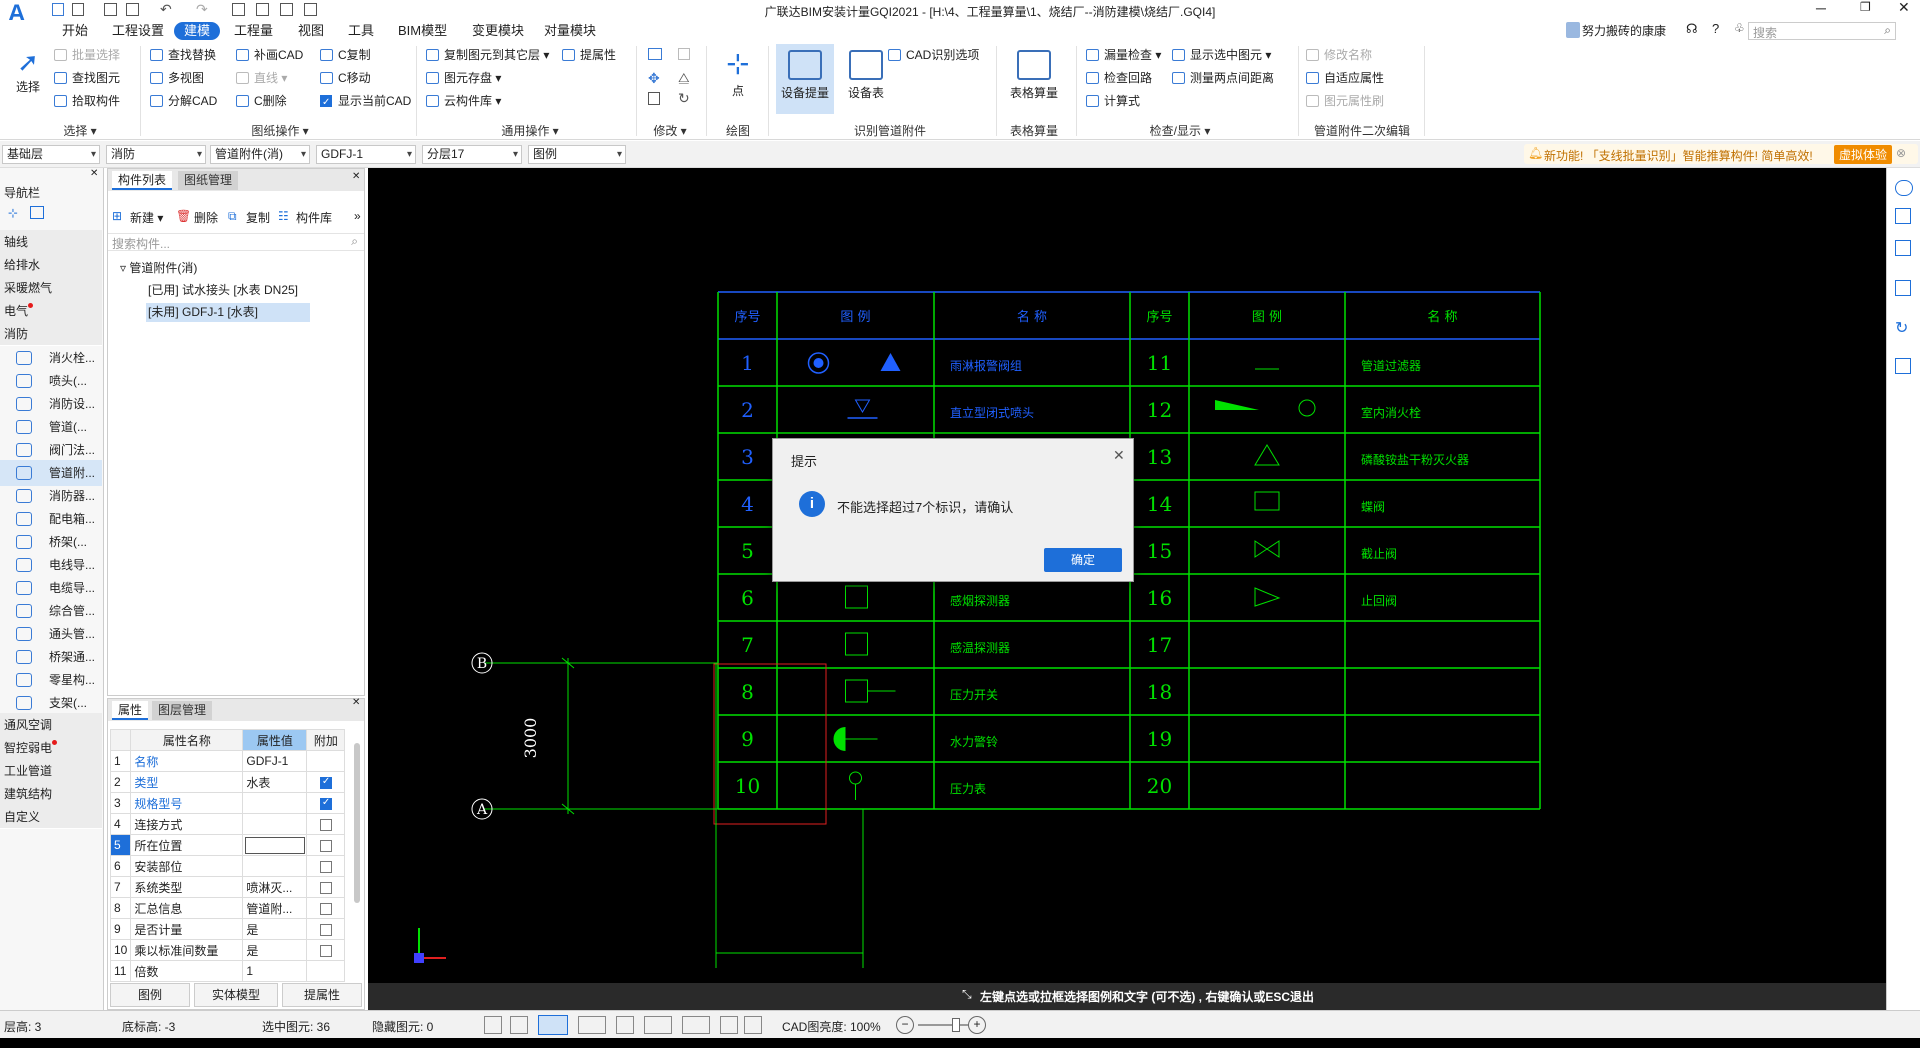 The width and height of the screenshot is (1920, 1048). I want to click on attr-brush-button: 图元属性刷, so click(1345, 101).